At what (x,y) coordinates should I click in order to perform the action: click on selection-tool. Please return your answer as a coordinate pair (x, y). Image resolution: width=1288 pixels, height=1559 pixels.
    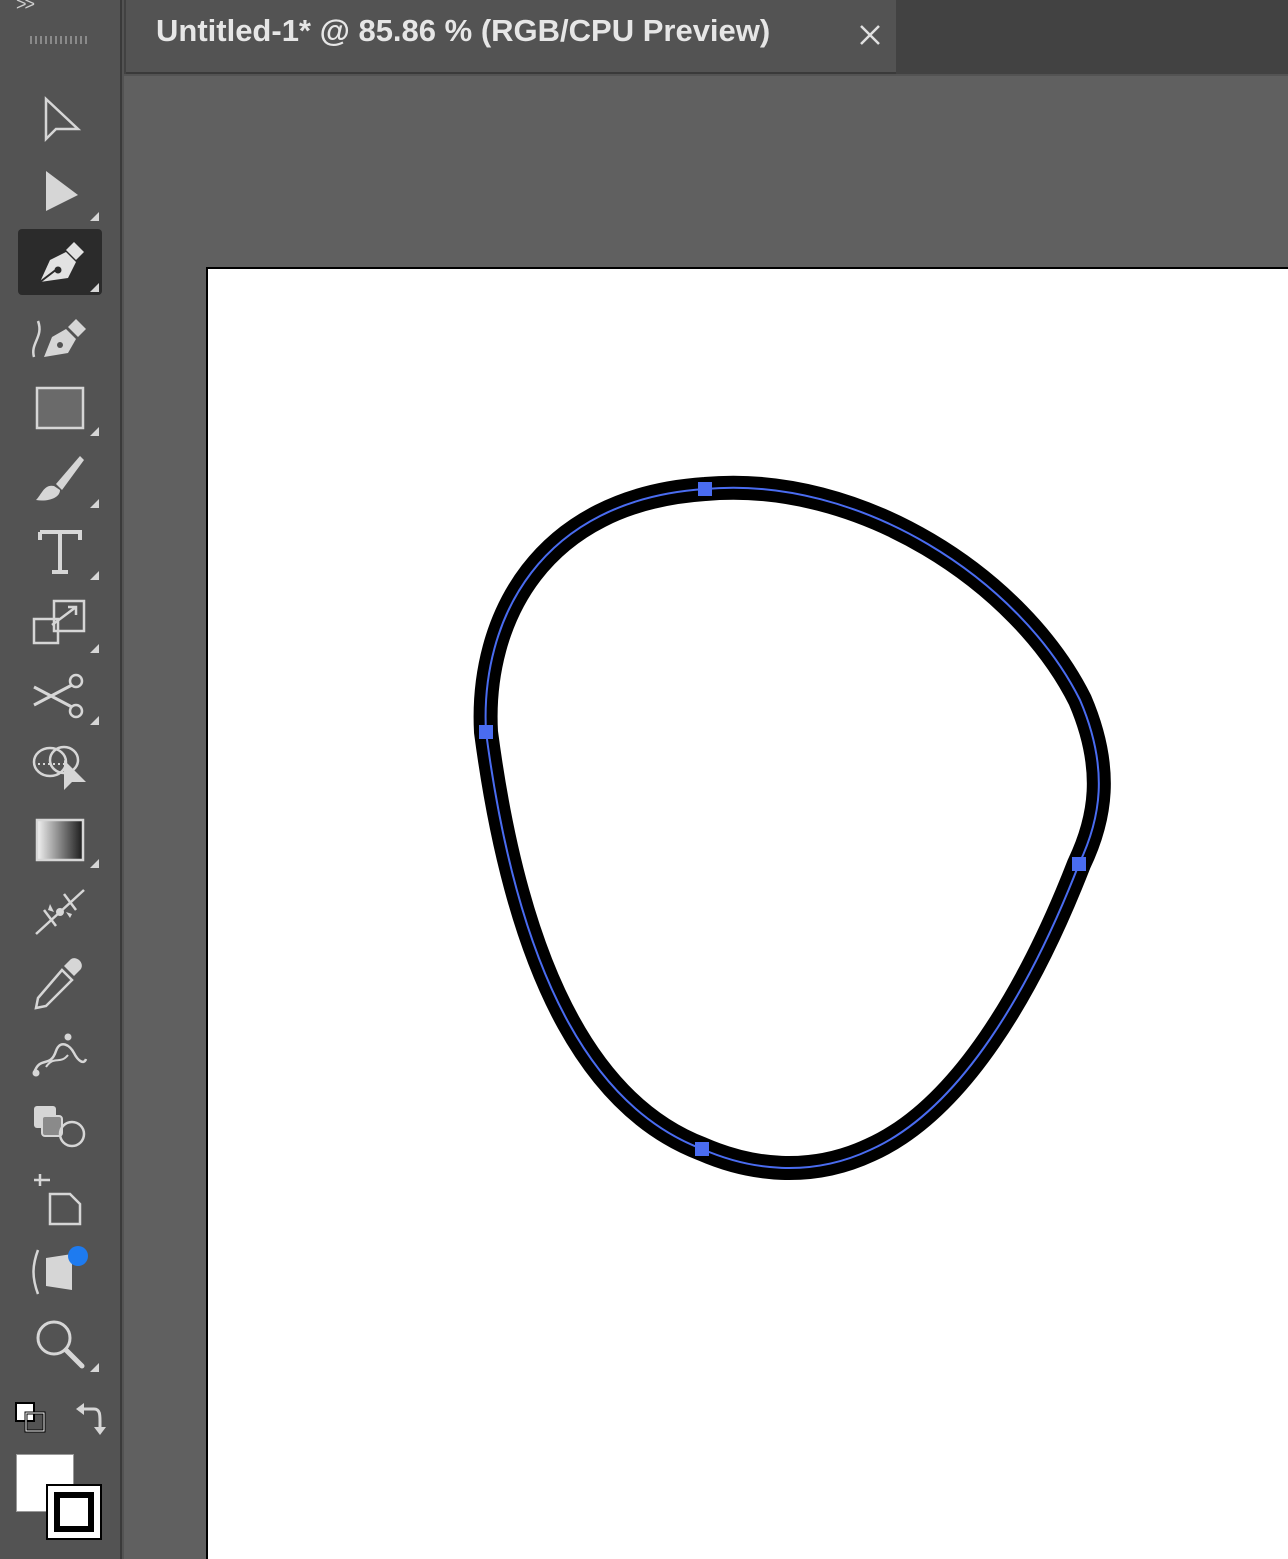
    Looking at the image, I should click on (60, 121).